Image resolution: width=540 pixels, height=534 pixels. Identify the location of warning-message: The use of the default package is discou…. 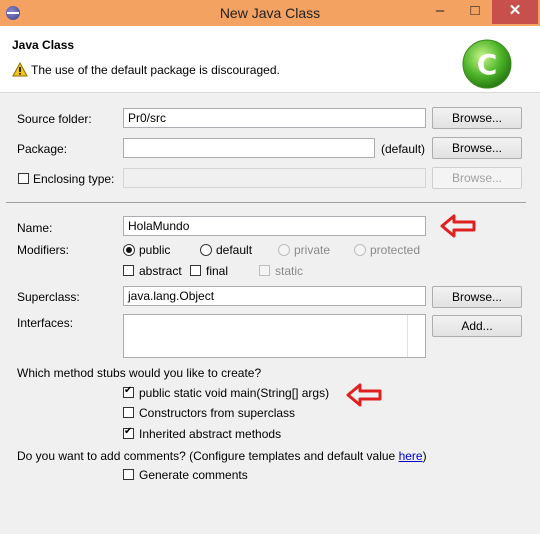
(155, 70).